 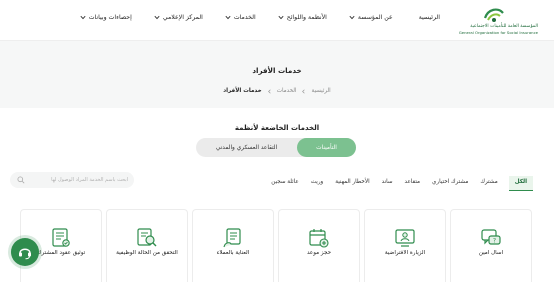 What do you see at coordinates (491, 253) in the screenshot?
I see `service-card-label: اسأل أمين` at bounding box center [491, 253].